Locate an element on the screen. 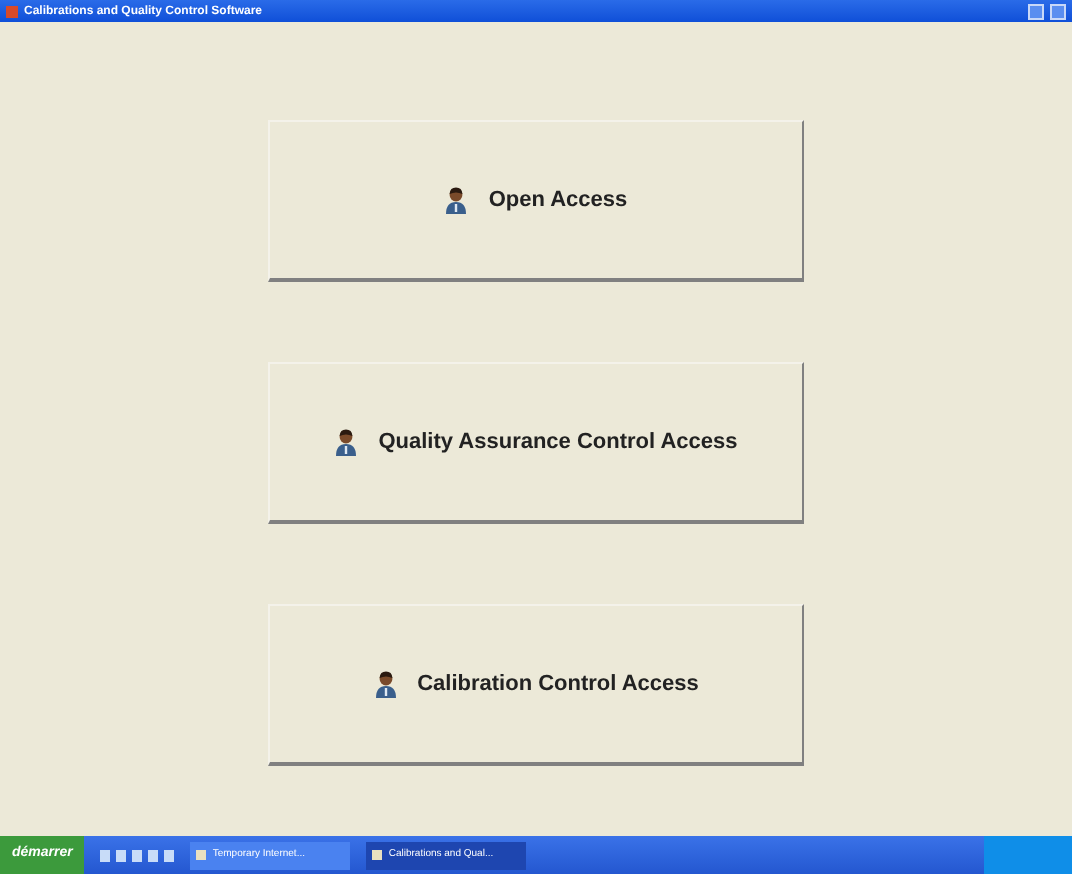 This screenshot has width=1072, height=874. app-icon is located at coordinates (12, 11).